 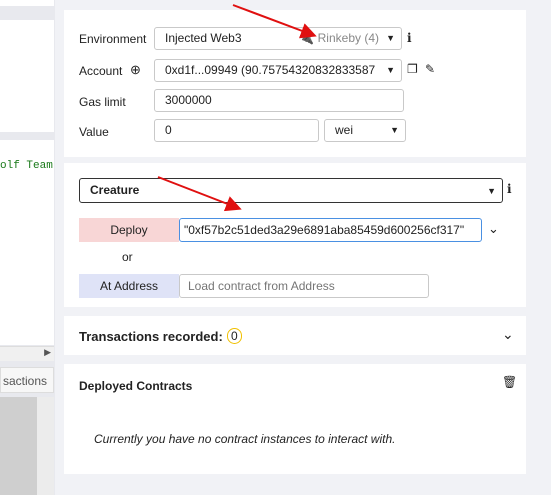 What do you see at coordinates (278, 38) in the screenshot?
I see `environment-select: Injected Web3 🔌 Rinkeby (4) ▼` at bounding box center [278, 38].